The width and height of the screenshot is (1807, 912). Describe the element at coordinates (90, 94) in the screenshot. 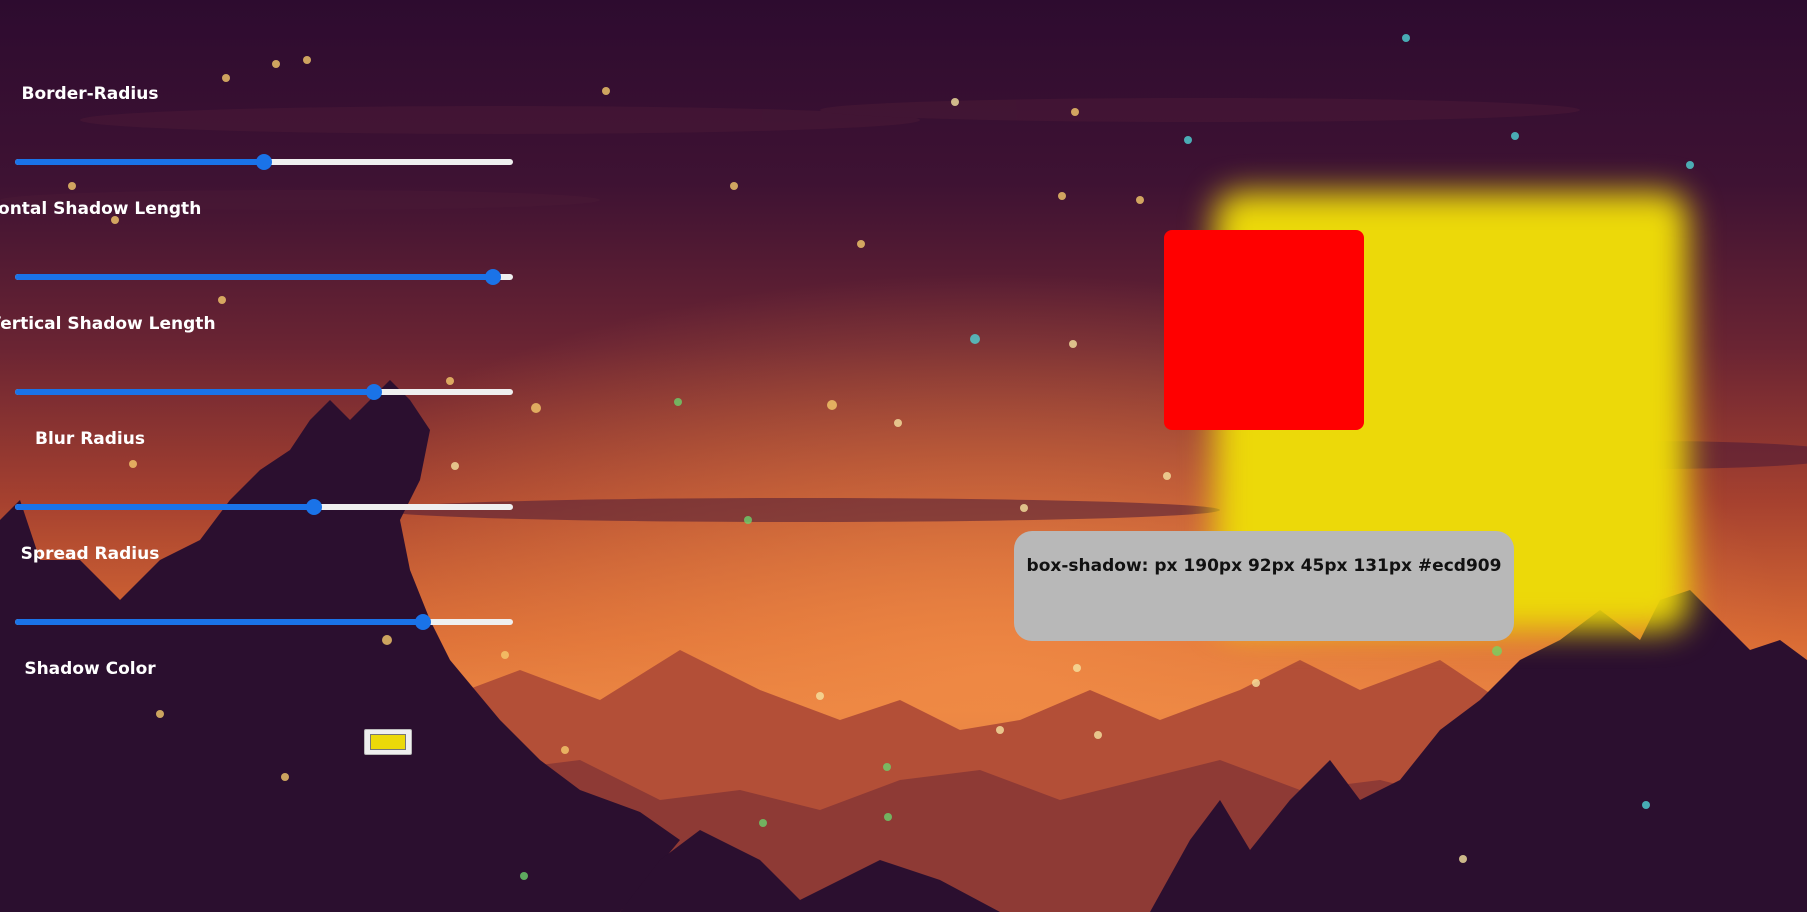

I see `border-radius-label: Border-Radius` at that location.